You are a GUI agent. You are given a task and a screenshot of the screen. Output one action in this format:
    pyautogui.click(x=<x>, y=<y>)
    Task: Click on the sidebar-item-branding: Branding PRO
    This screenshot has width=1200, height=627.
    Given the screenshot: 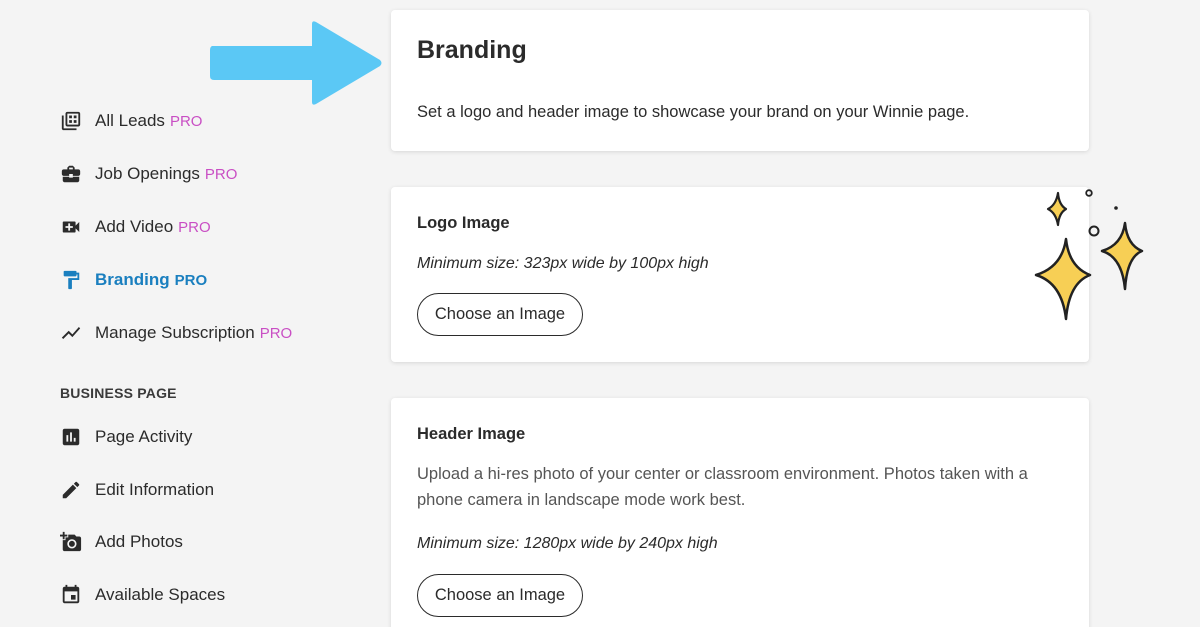 What is the action you would take?
    pyautogui.click(x=133, y=280)
    